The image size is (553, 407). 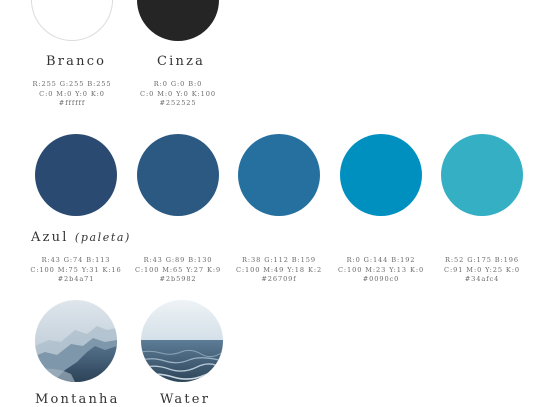 I want to click on hex-value: #ffffff, so click(x=72, y=103).